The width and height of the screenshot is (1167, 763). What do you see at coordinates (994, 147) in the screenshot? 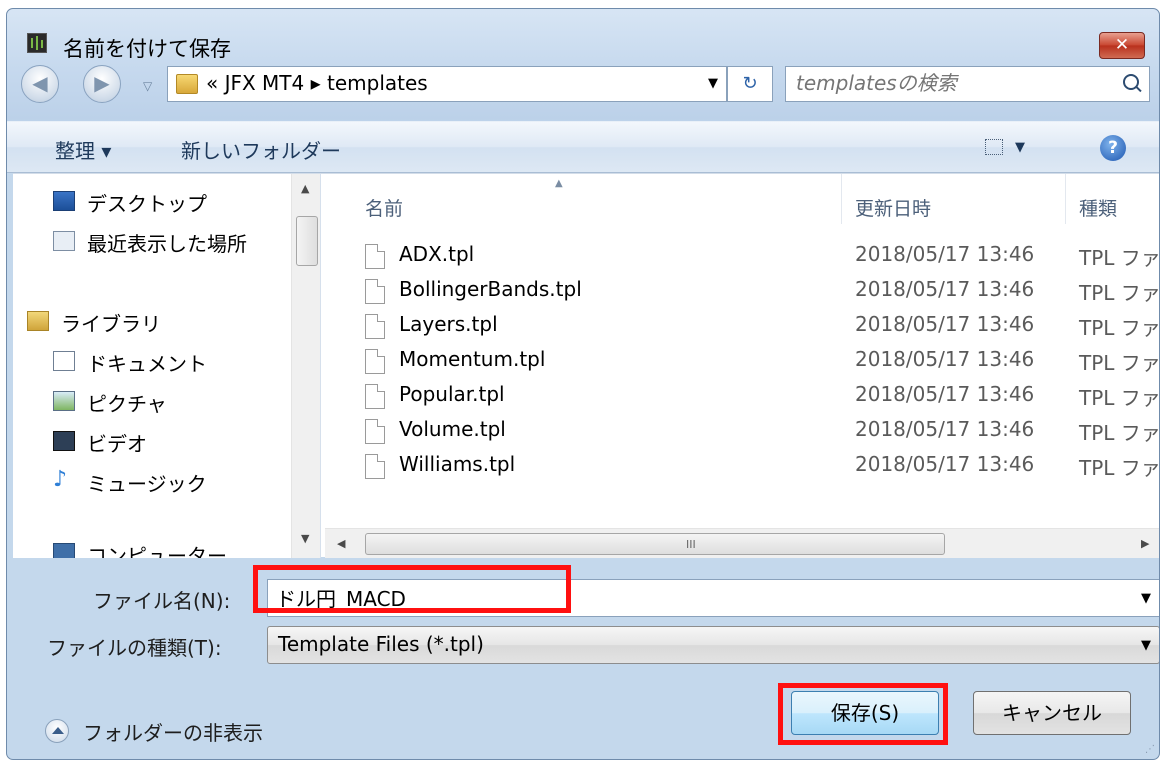
I see `view-options-icon` at bounding box center [994, 147].